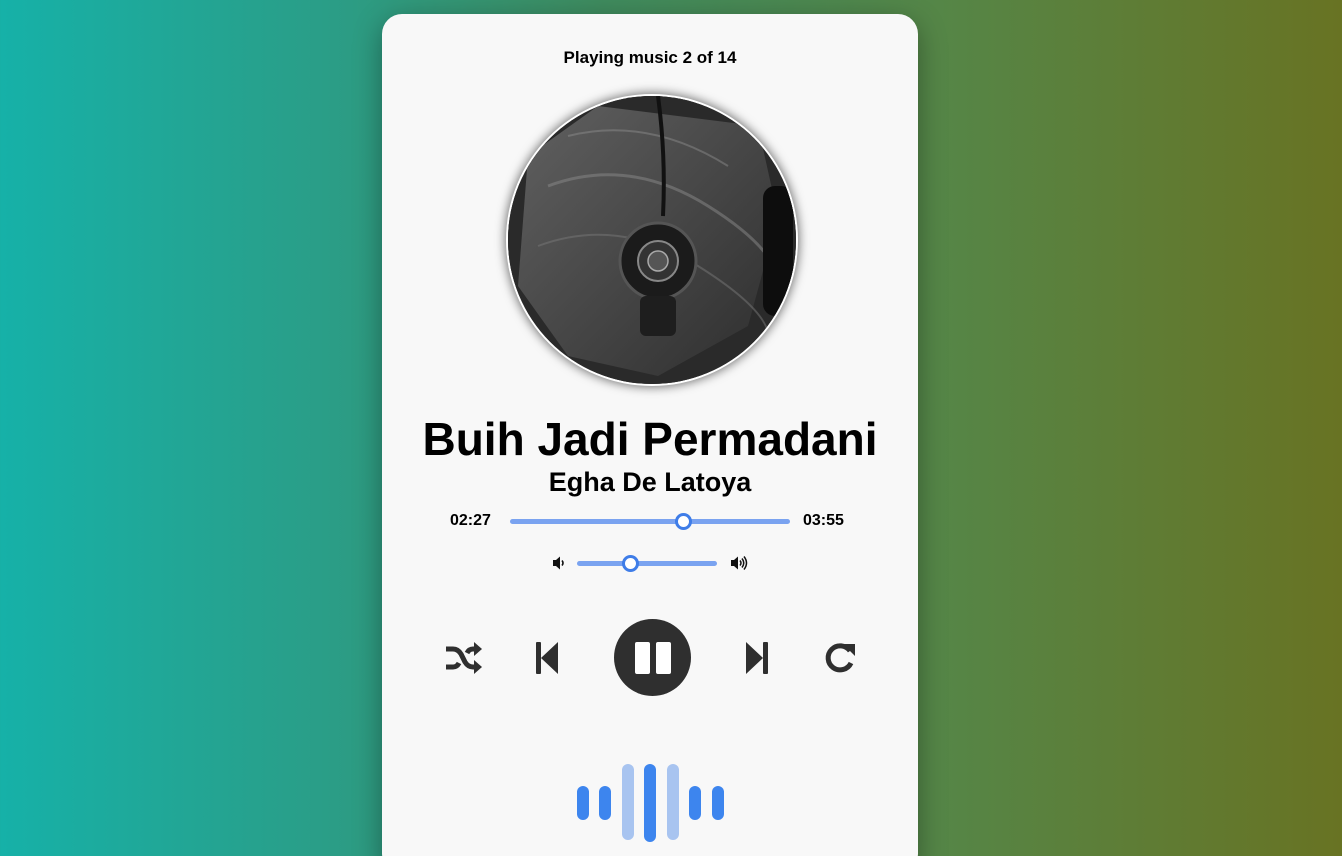 The image size is (1342, 856). I want to click on previous-button, so click(547, 658).